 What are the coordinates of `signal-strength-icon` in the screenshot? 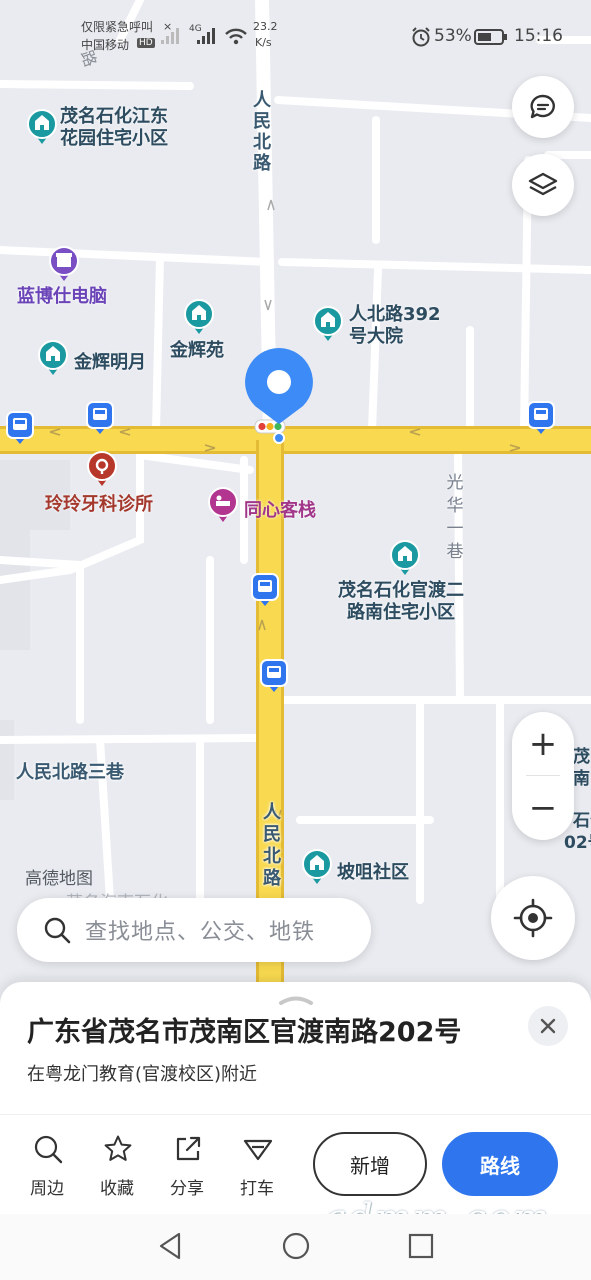 It's located at (206, 36).